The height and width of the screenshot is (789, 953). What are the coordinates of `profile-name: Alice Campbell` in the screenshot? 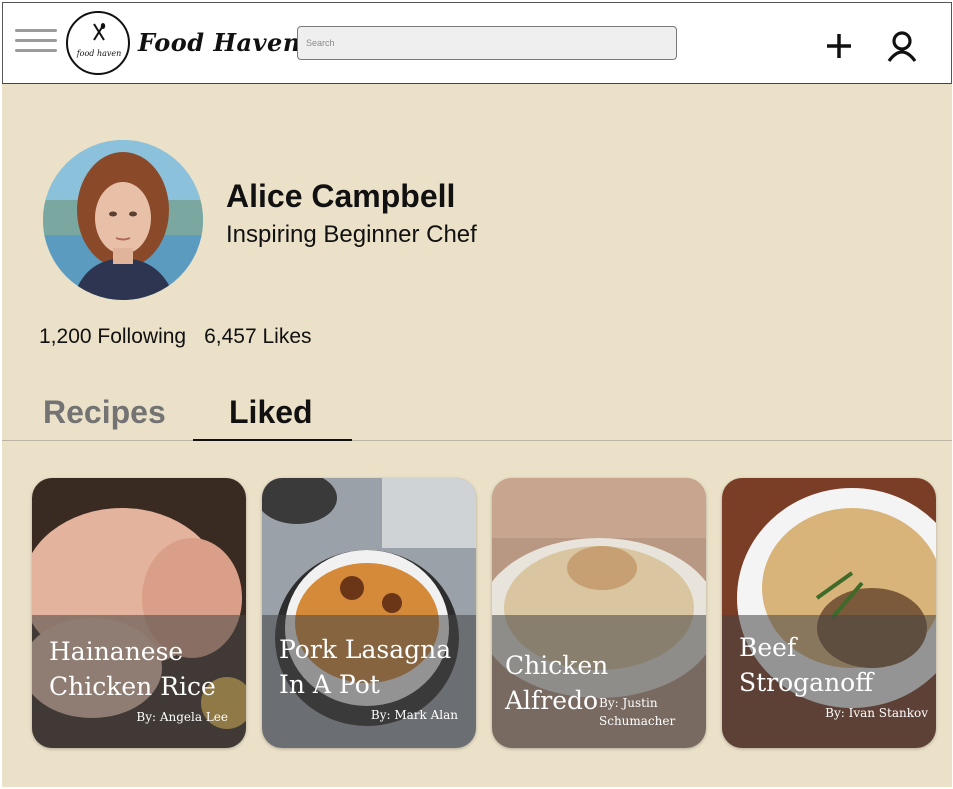 It's located at (341, 196).